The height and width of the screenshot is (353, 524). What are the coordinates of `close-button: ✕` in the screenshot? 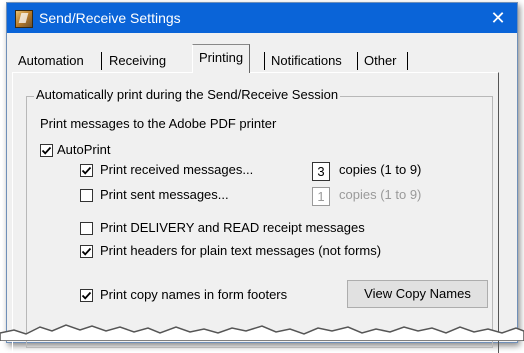 It's located at (498, 18).